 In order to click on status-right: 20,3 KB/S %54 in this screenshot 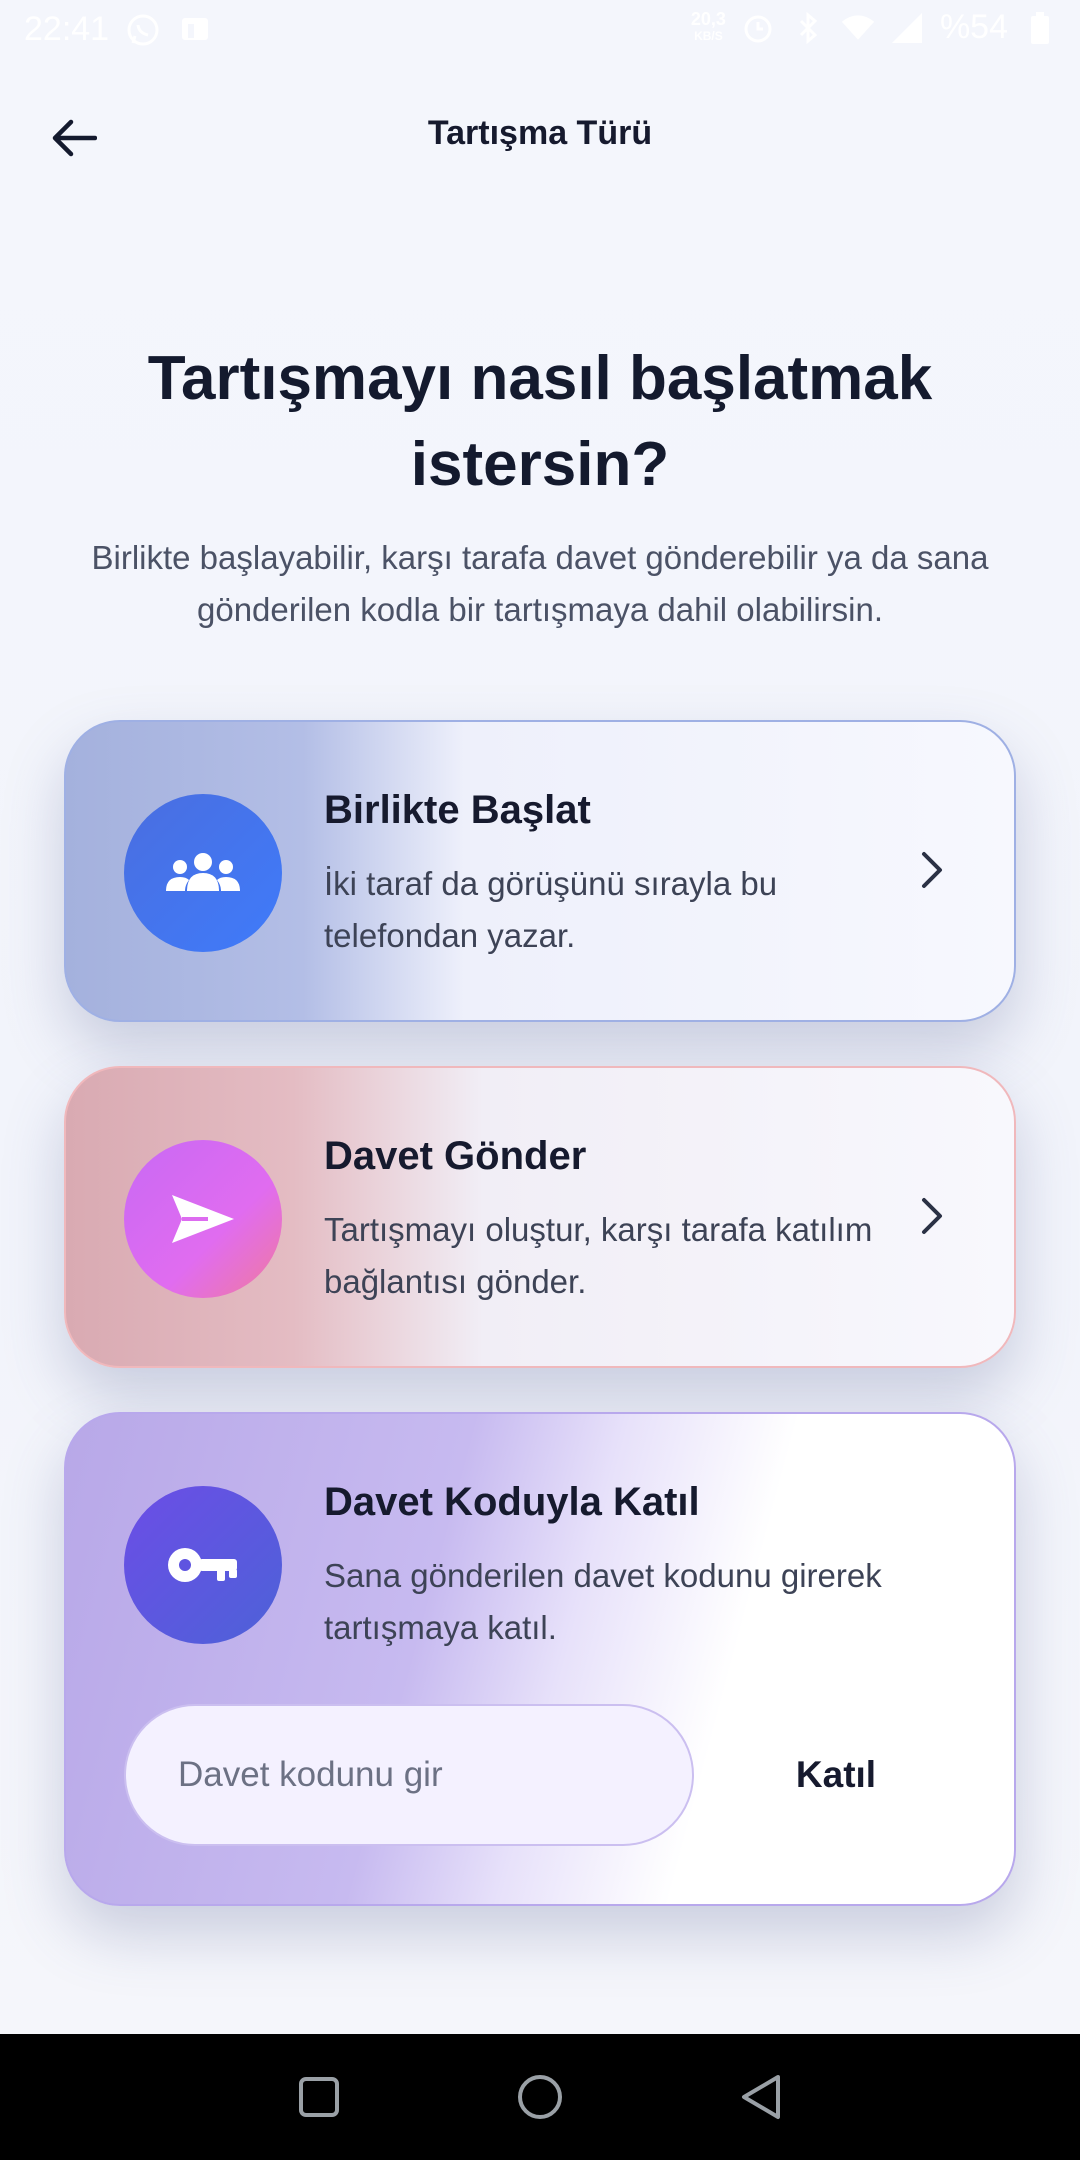, I will do `click(874, 27)`.